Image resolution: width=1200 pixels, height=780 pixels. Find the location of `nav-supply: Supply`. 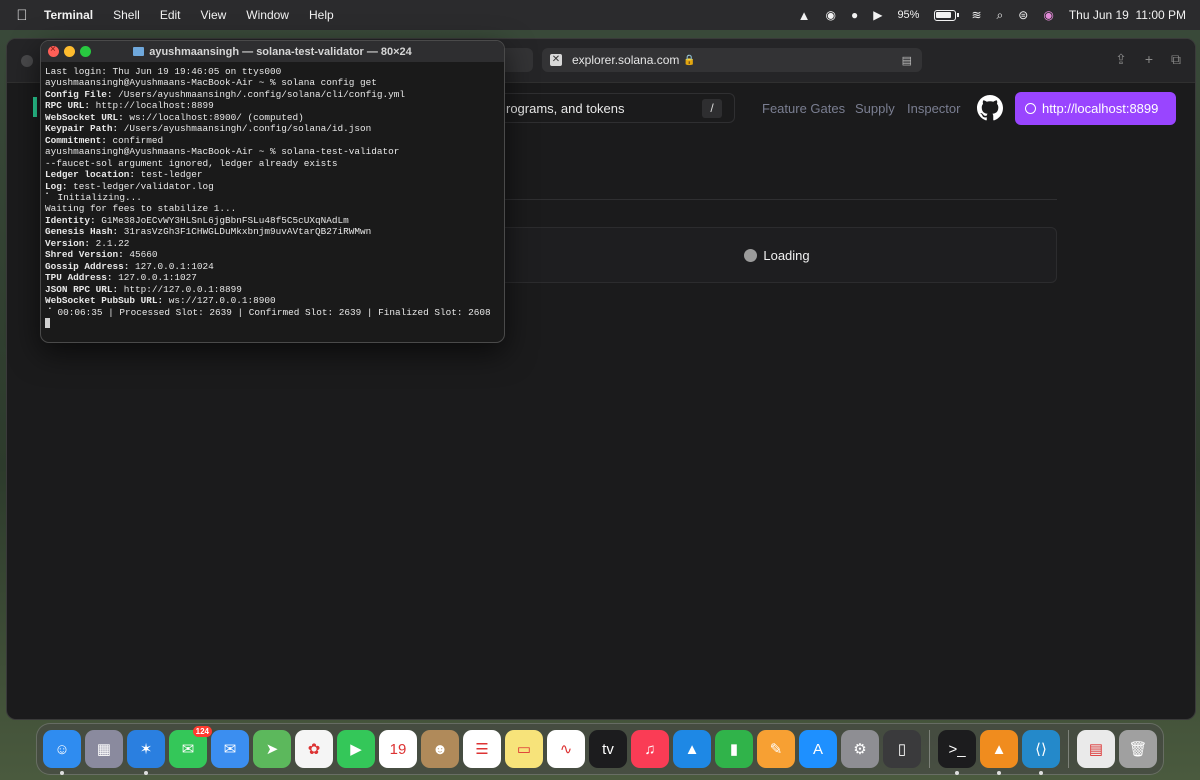

nav-supply: Supply is located at coordinates (875, 108).